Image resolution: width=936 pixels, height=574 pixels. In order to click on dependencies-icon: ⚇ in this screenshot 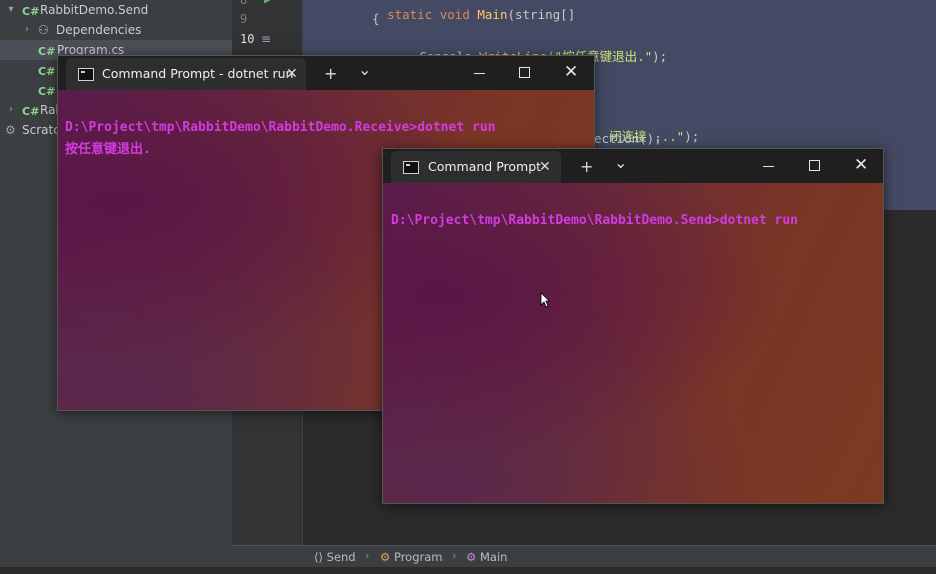, I will do `click(43, 30)`.